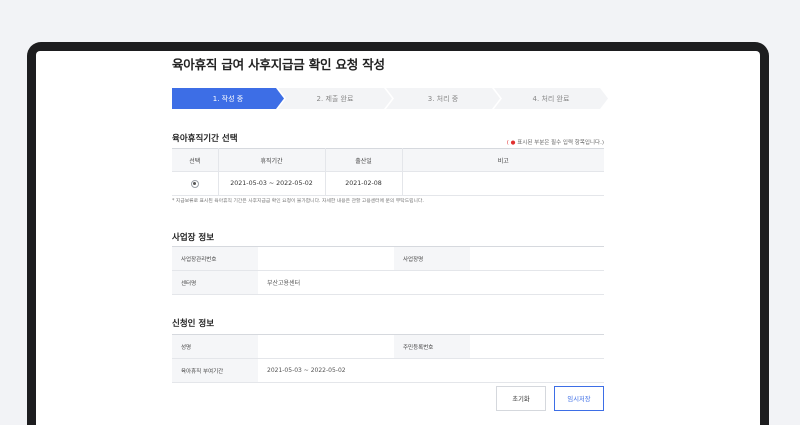 The width and height of the screenshot is (800, 425). What do you see at coordinates (215, 282) in the screenshot?
I see `center-label: 센터명` at bounding box center [215, 282].